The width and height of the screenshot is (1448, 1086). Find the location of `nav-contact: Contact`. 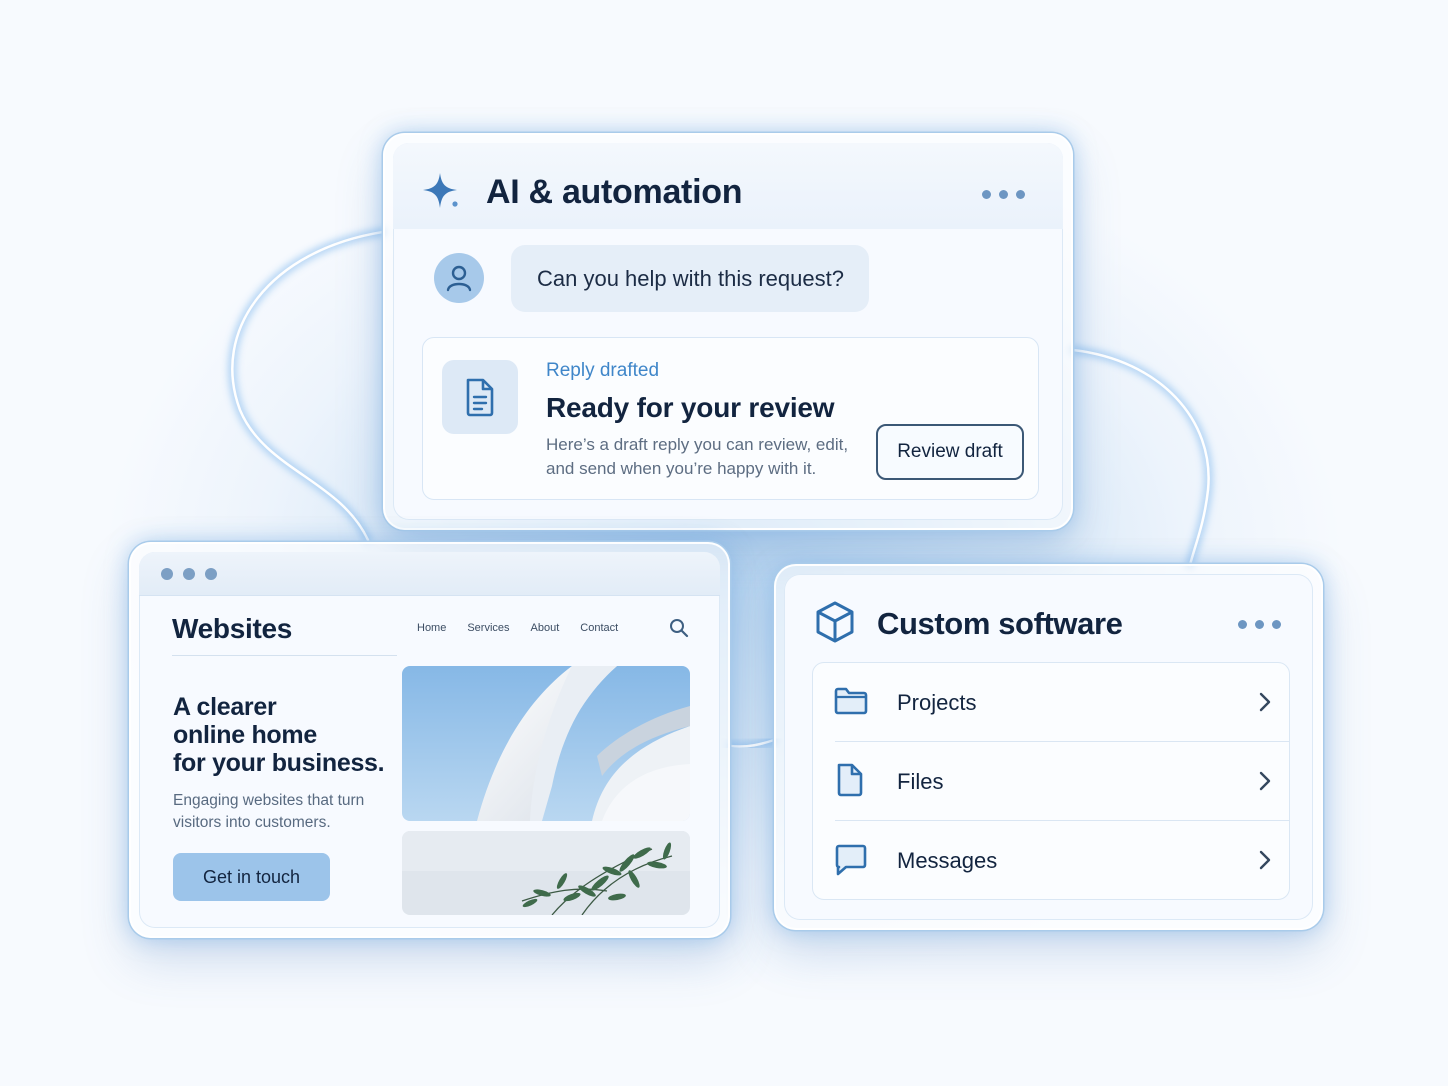

nav-contact: Contact is located at coordinates (599, 628).